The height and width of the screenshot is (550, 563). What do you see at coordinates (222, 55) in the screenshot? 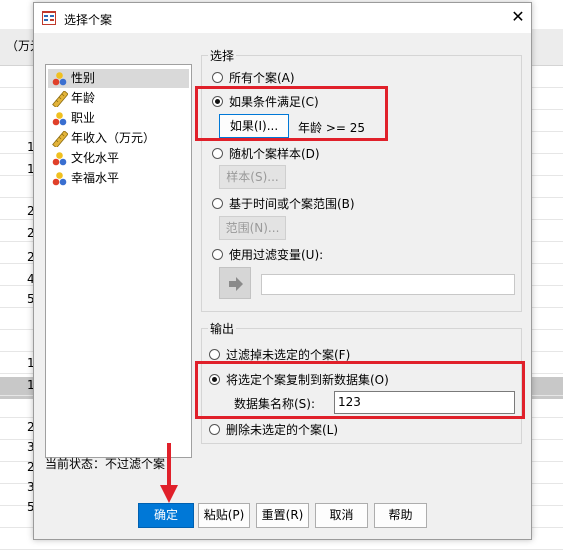
I see `select-group-title: 选择` at bounding box center [222, 55].